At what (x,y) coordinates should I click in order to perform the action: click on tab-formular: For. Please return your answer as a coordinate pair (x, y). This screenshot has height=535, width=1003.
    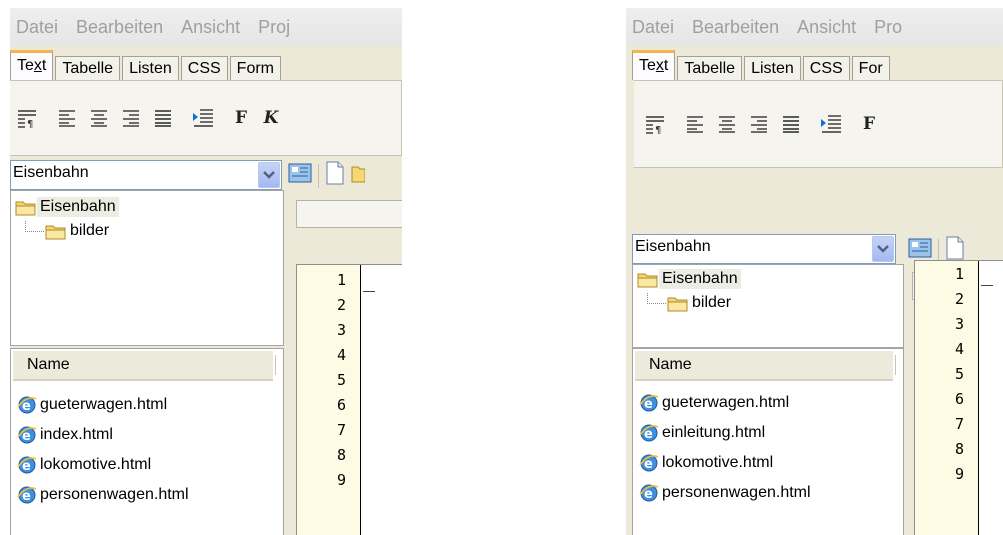
    Looking at the image, I should click on (870, 68).